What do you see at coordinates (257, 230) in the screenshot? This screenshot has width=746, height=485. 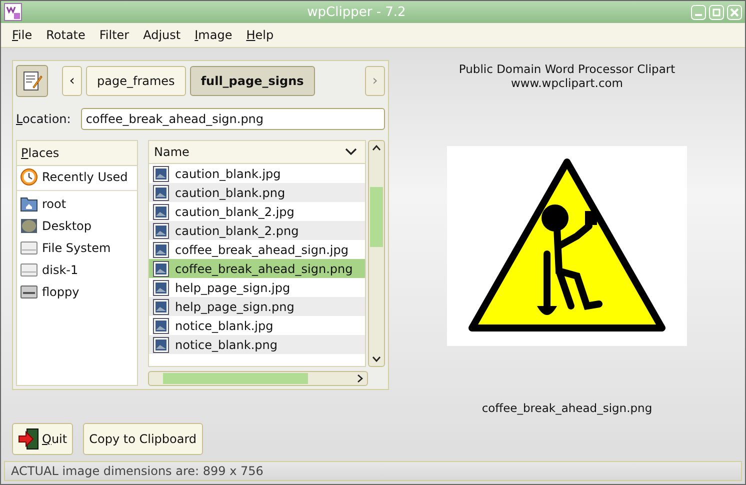 I see `file-row: caution_blank_2.png` at bounding box center [257, 230].